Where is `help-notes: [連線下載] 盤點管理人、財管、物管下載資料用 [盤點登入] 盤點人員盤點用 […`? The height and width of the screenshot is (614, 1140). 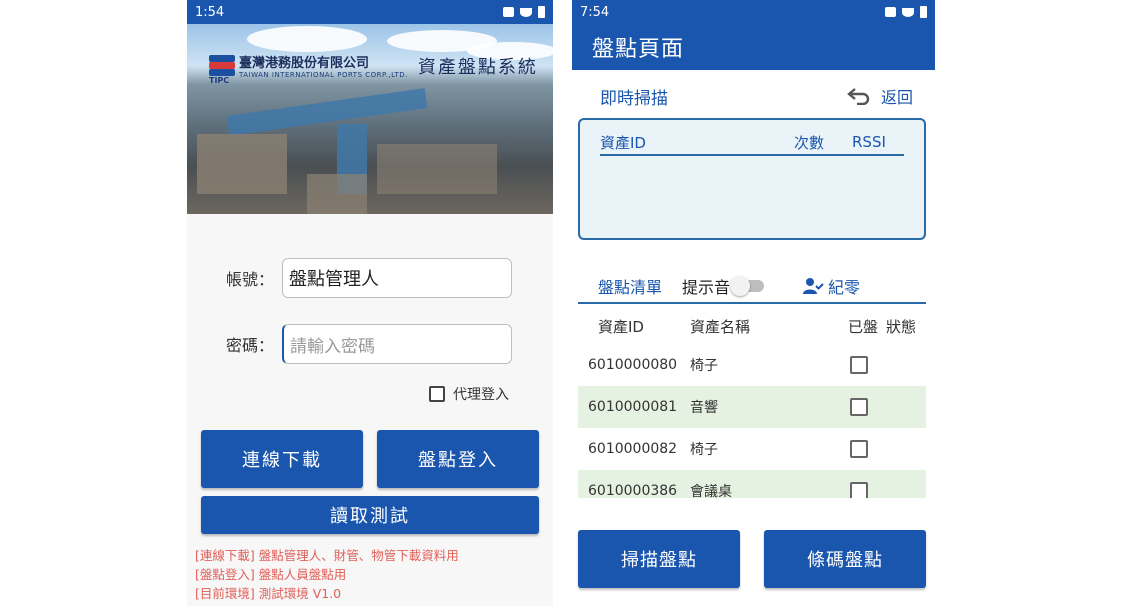
help-notes: [連線下載] 盤點管理人、財管、物管下載資料用 [盤點登入] 盤點人員盤點用 [… is located at coordinates (327, 574).